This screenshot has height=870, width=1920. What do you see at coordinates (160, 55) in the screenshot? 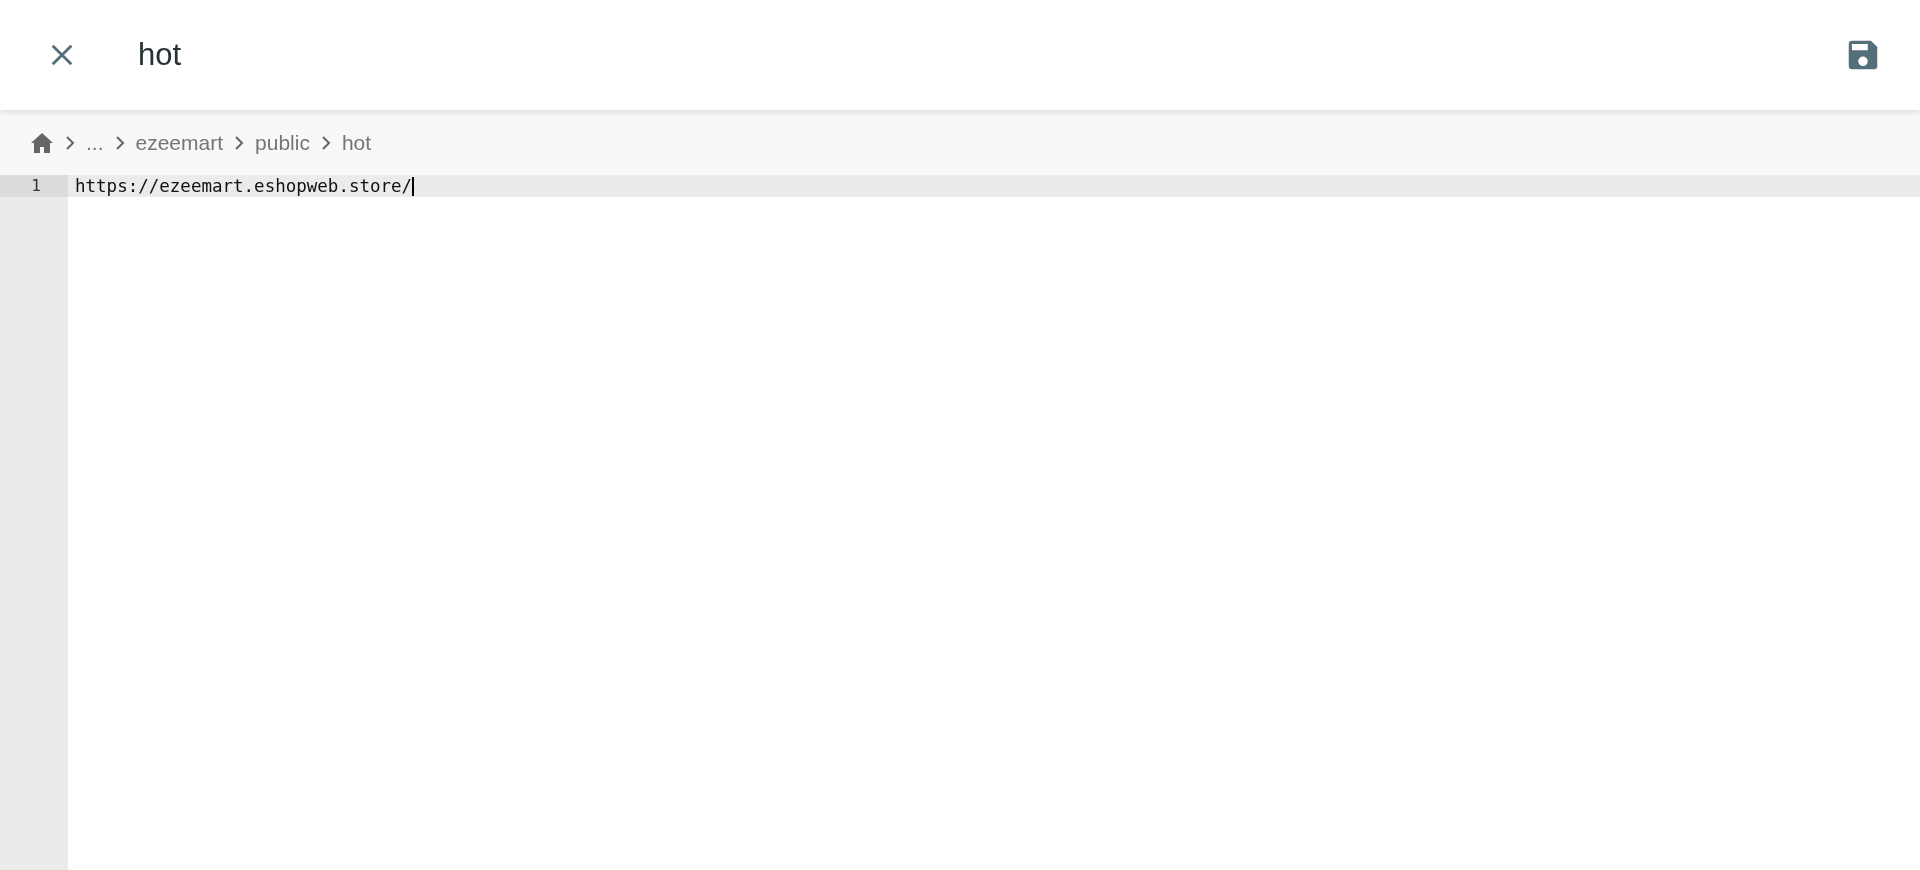
I see `file-title: hot` at bounding box center [160, 55].